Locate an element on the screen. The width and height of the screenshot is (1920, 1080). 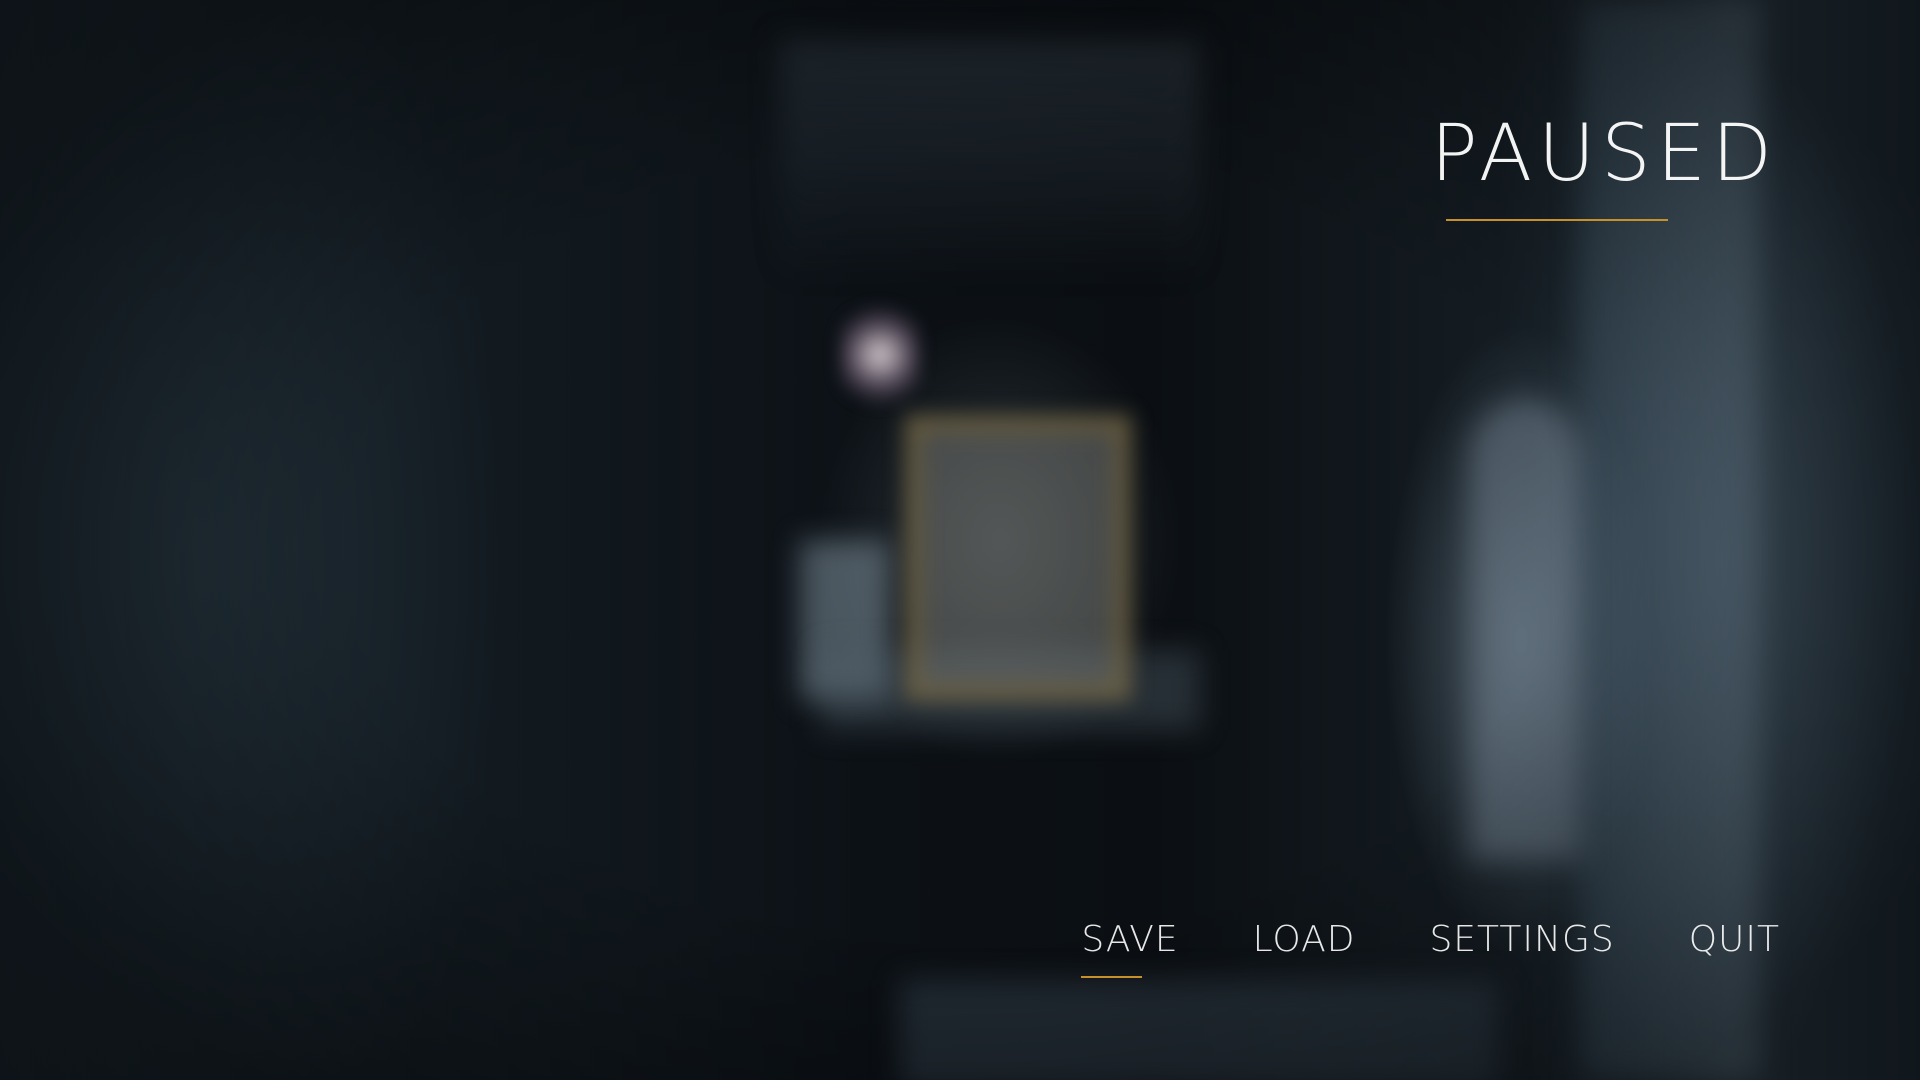
settings-label: SETTINGS is located at coordinates (1522, 939).